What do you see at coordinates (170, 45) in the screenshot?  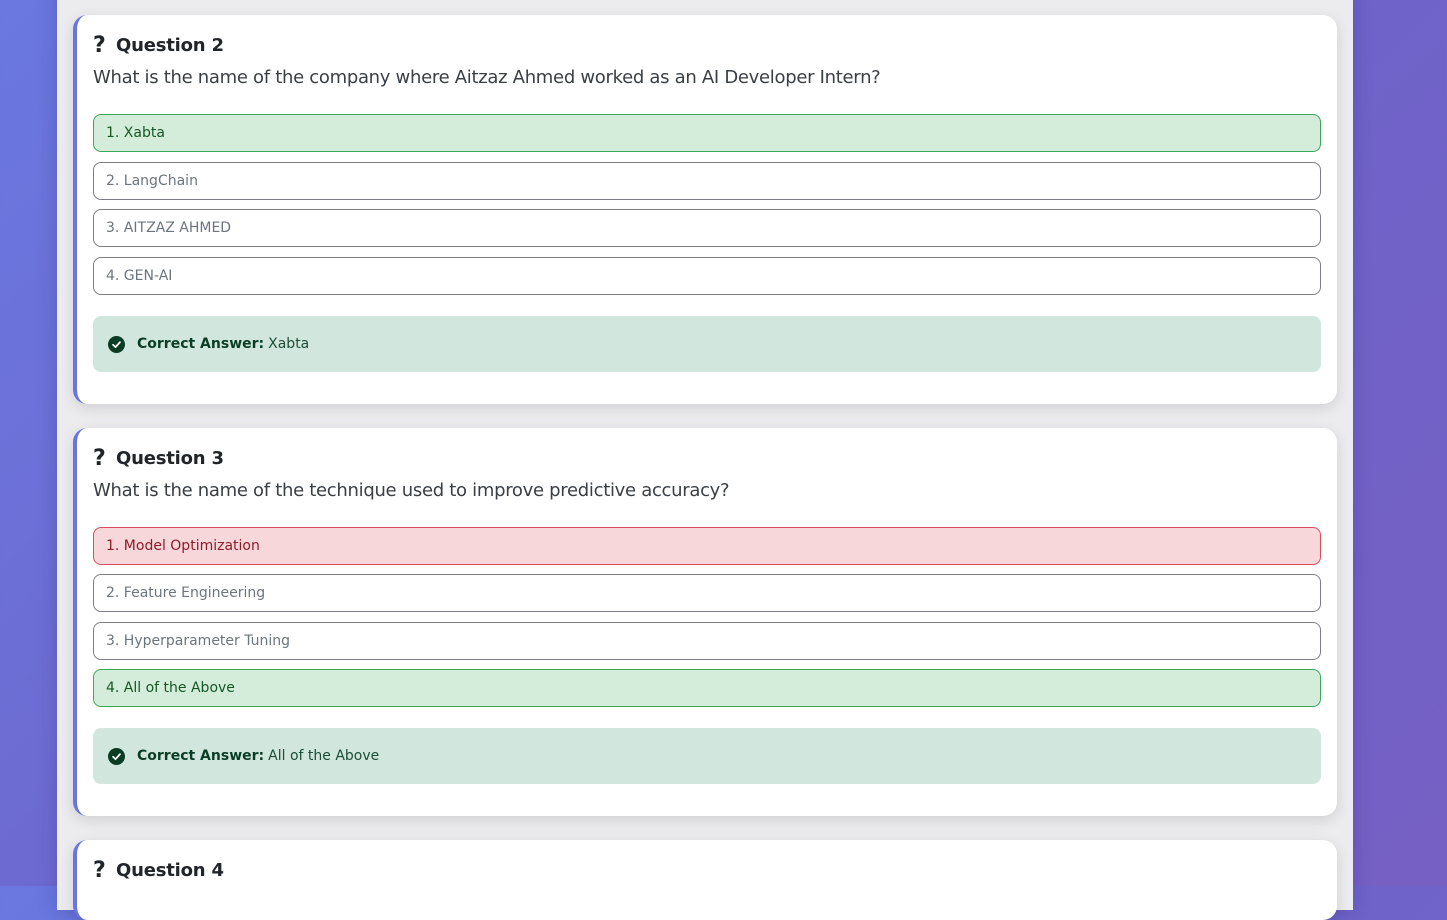 I see `question-title: Question 2` at bounding box center [170, 45].